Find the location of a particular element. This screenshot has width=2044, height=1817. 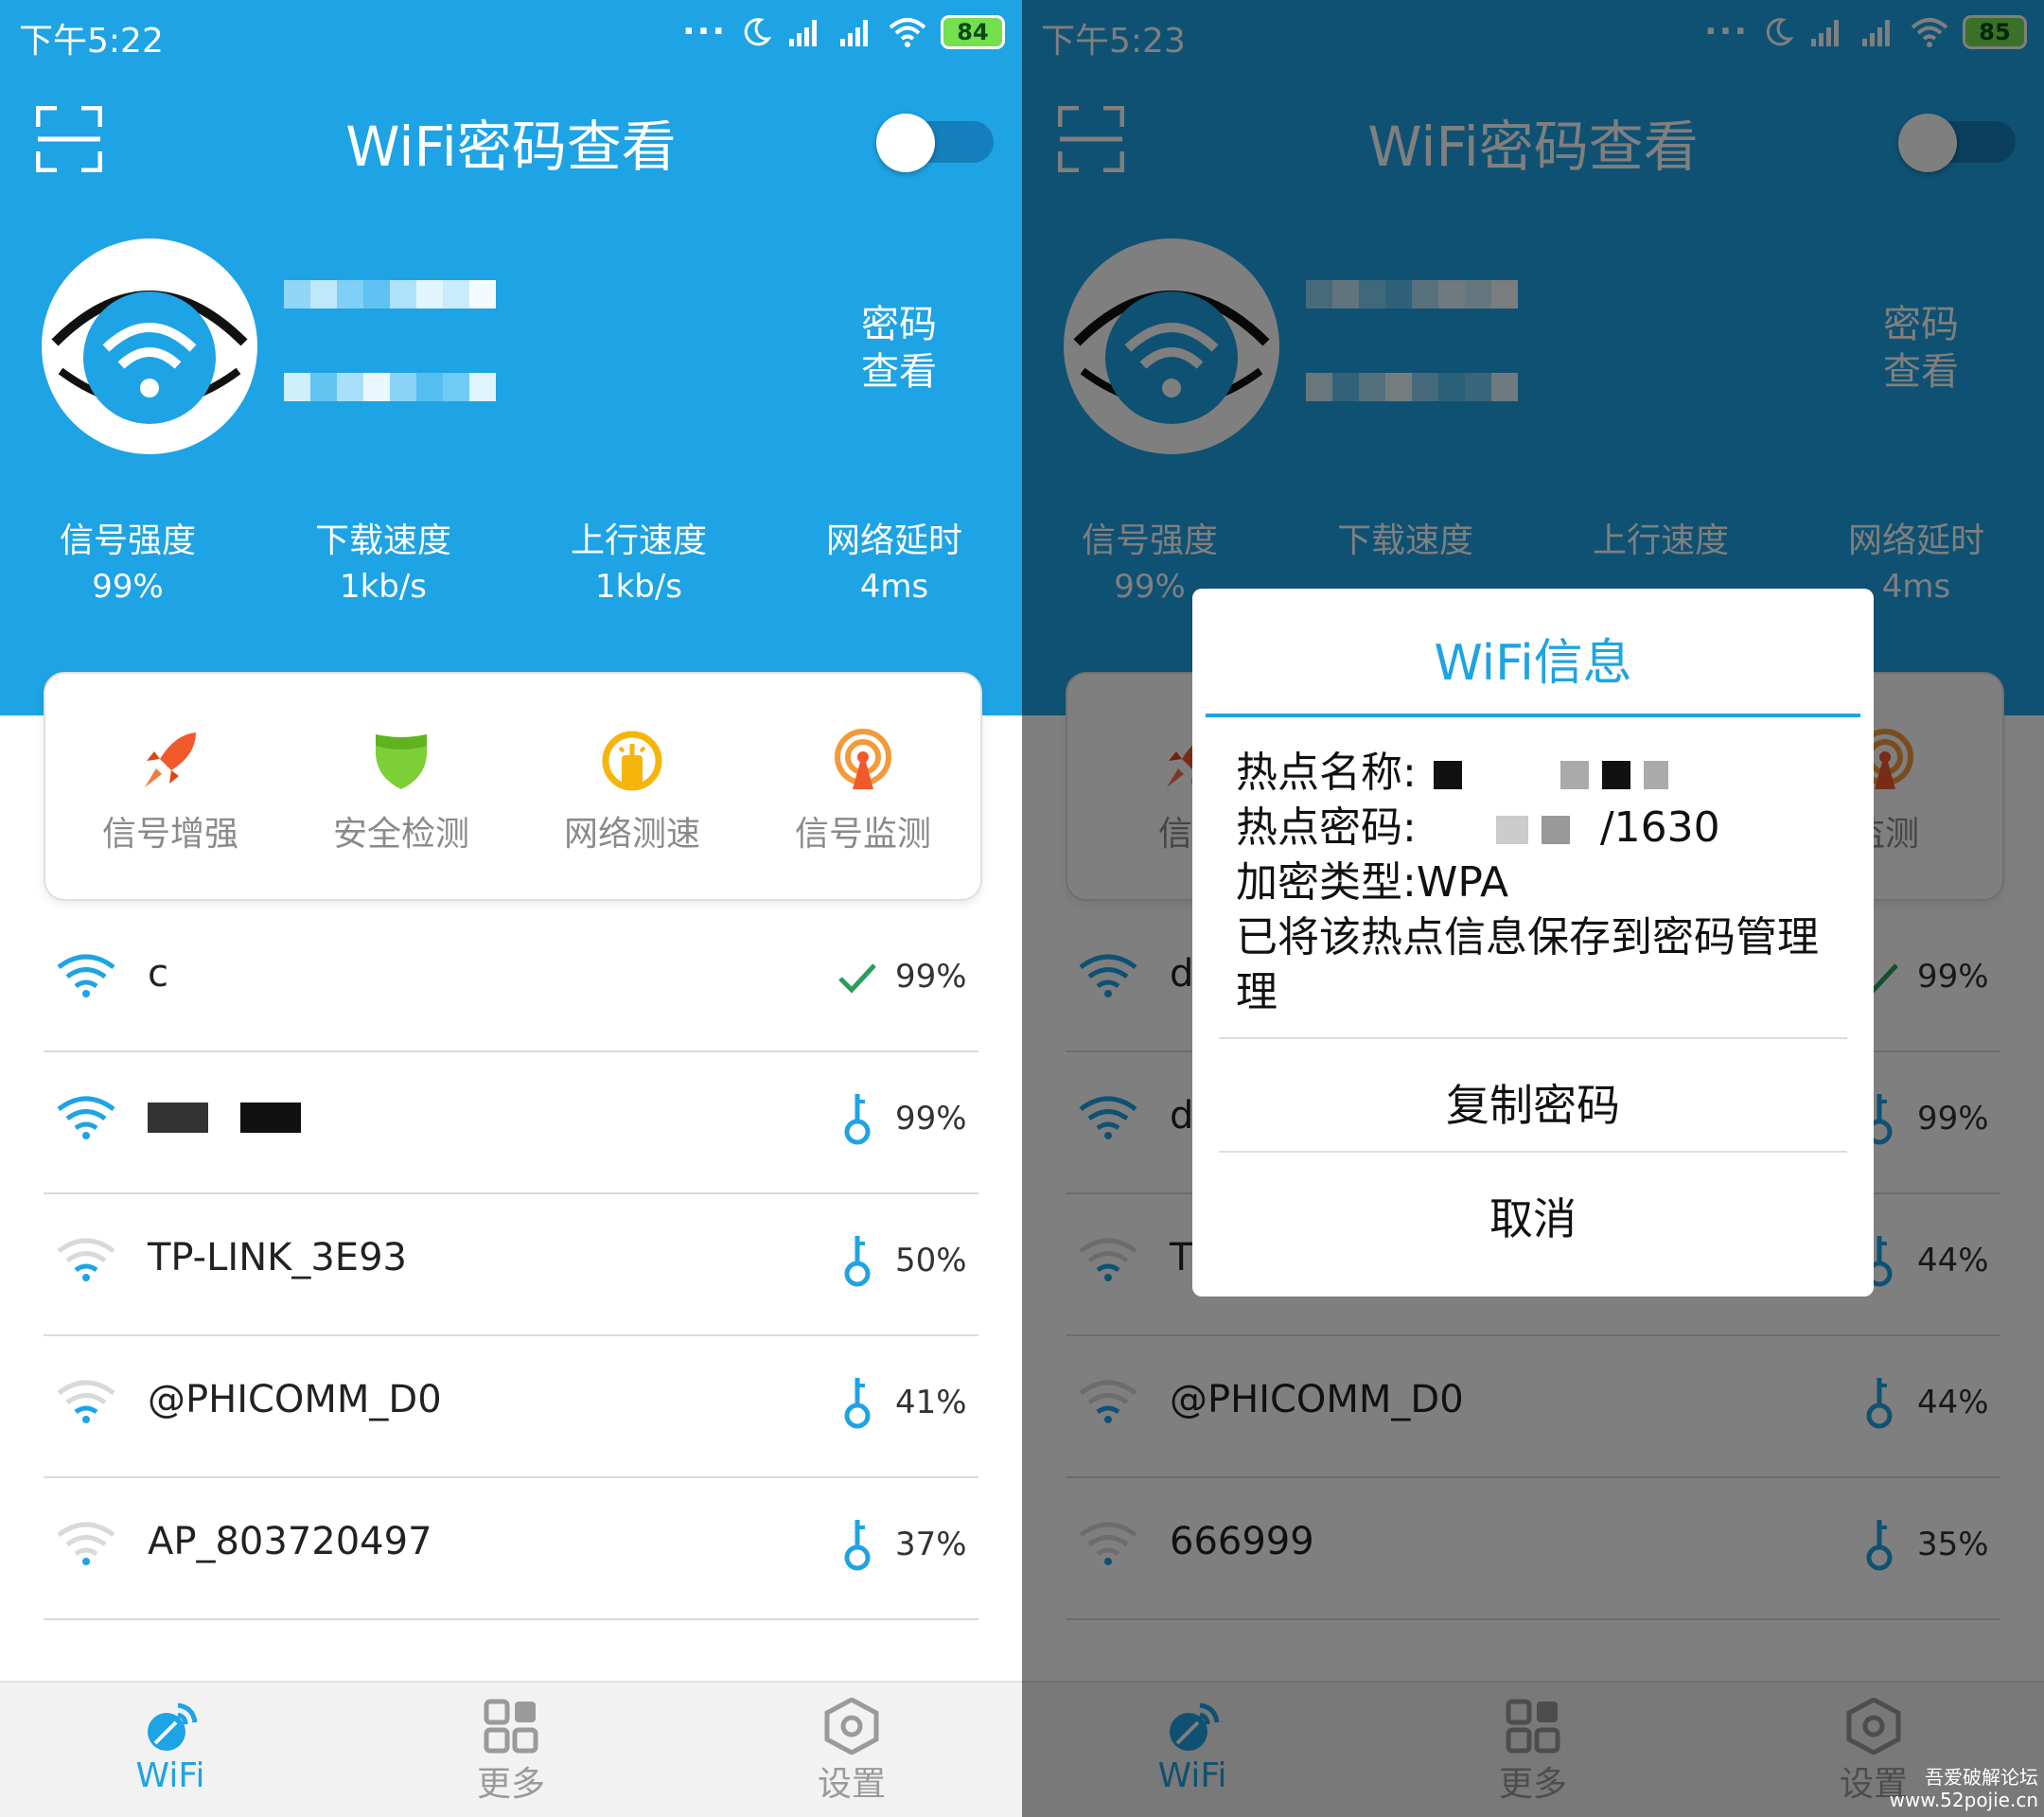

dialog-title: WiFi信息 is located at coordinates (1533, 664).